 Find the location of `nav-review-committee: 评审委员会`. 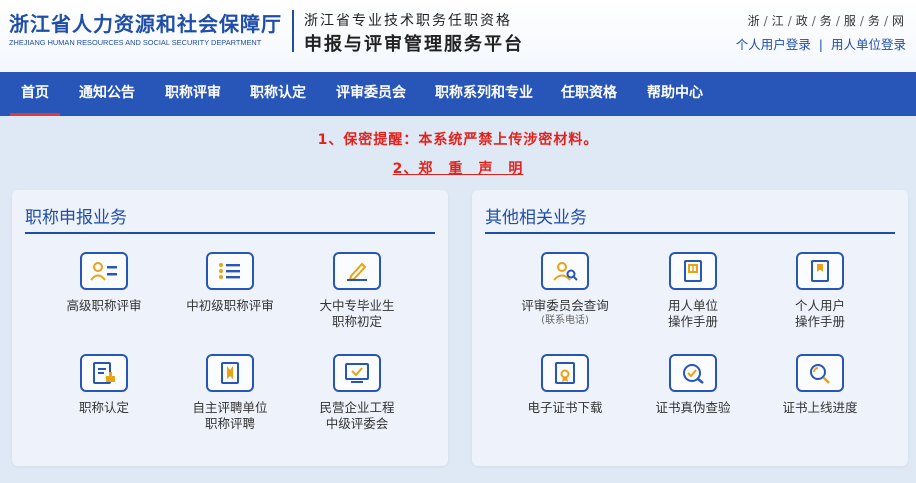

nav-review-committee: 评审委员会 is located at coordinates (371, 94).